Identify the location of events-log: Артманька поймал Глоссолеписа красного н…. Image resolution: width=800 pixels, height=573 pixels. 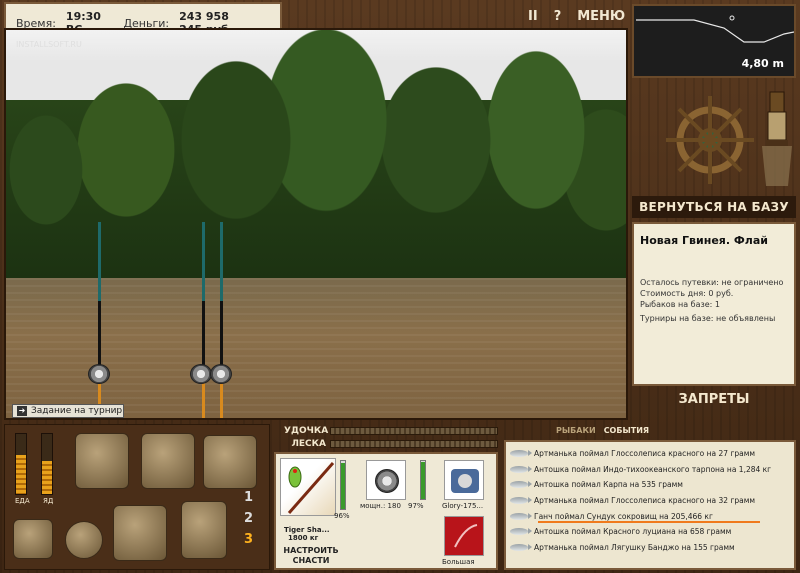
(650, 505).